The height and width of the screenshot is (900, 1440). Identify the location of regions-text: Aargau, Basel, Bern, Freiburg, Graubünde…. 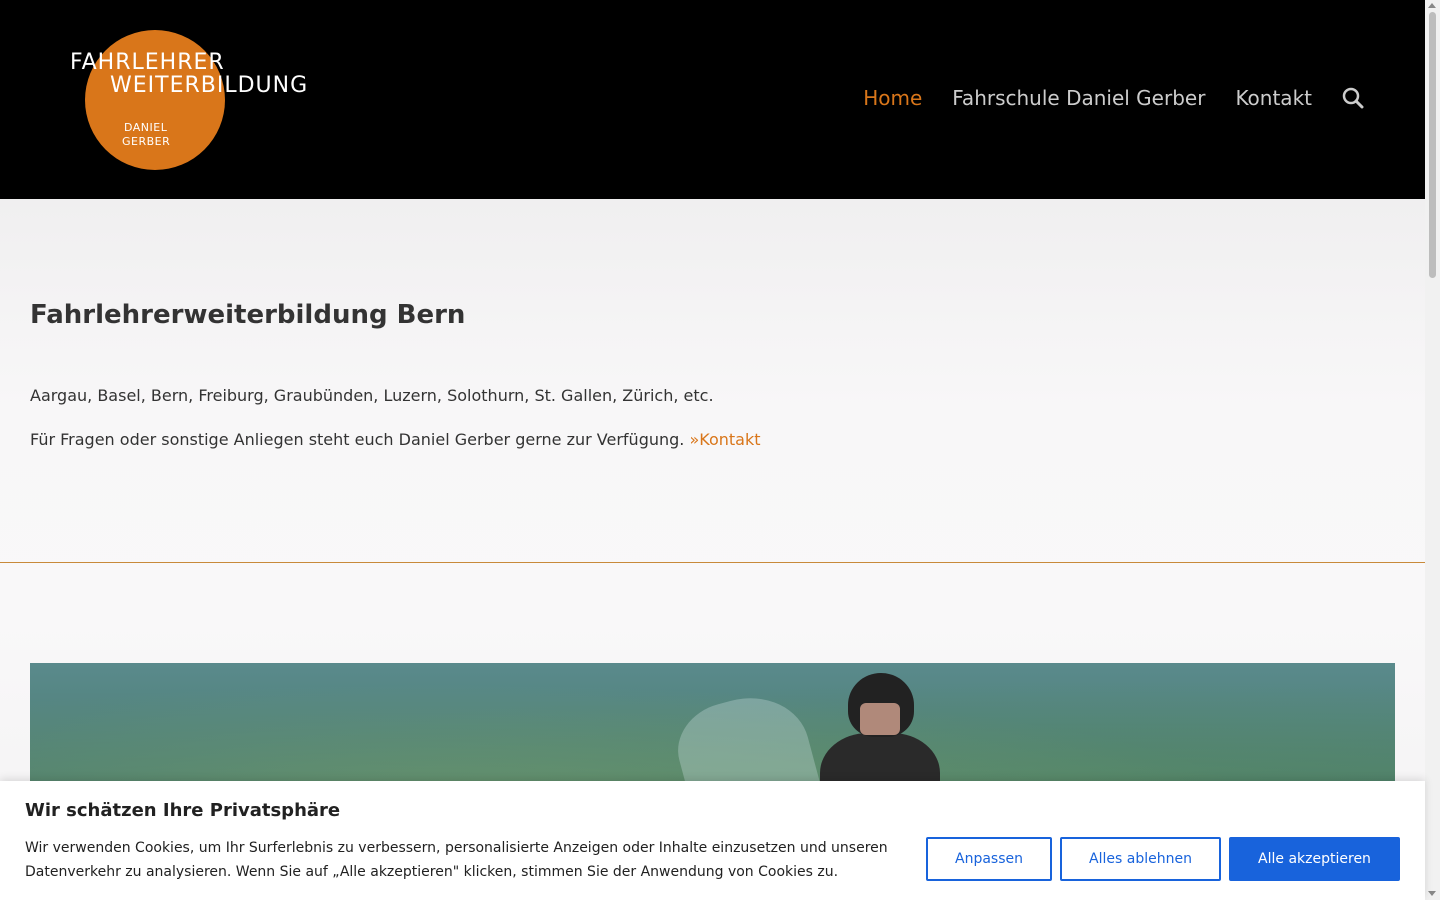
(372, 395).